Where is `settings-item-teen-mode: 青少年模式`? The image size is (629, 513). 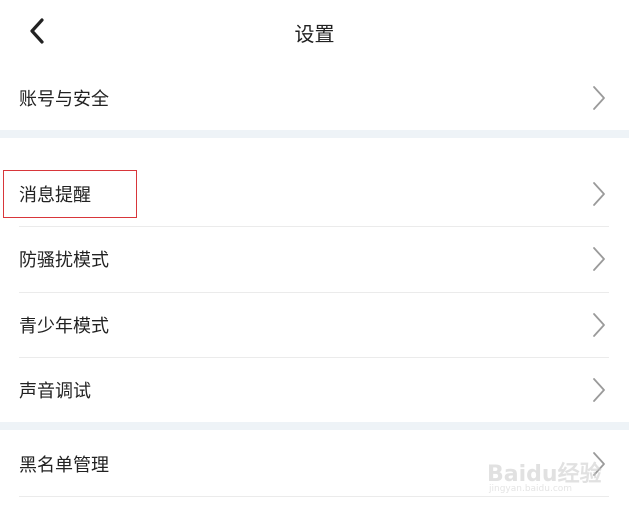 settings-item-teen-mode: 青少年模式 is located at coordinates (314, 325).